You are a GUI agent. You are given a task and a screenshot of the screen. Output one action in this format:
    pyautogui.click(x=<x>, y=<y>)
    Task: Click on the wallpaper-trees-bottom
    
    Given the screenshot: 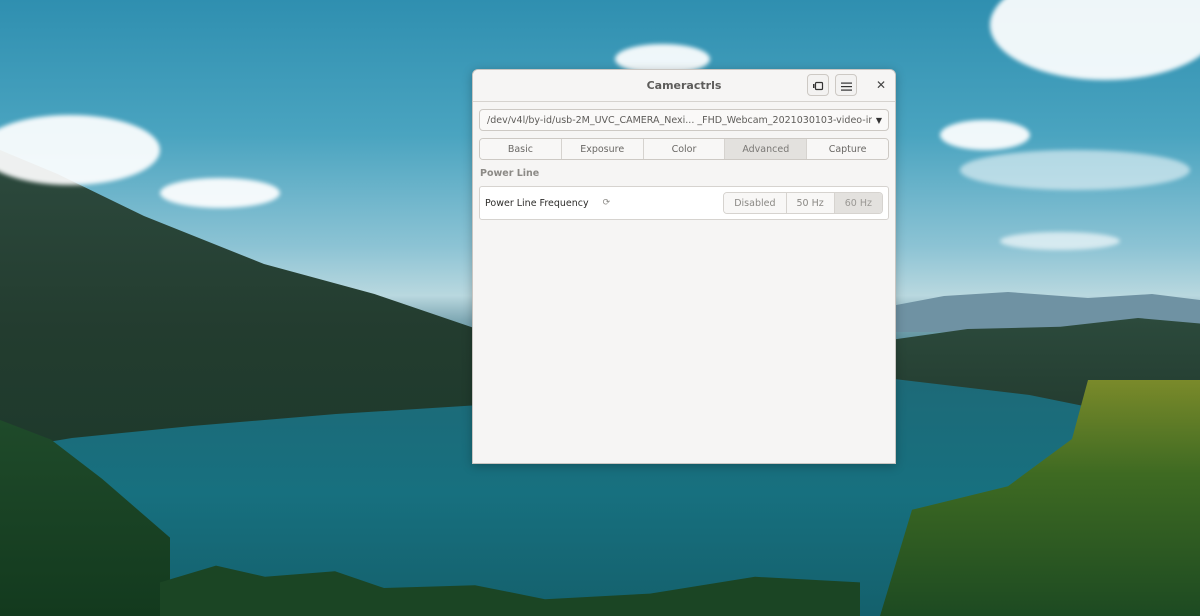 What is the action you would take?
    pyautogui.click(x=510, y=590)
    